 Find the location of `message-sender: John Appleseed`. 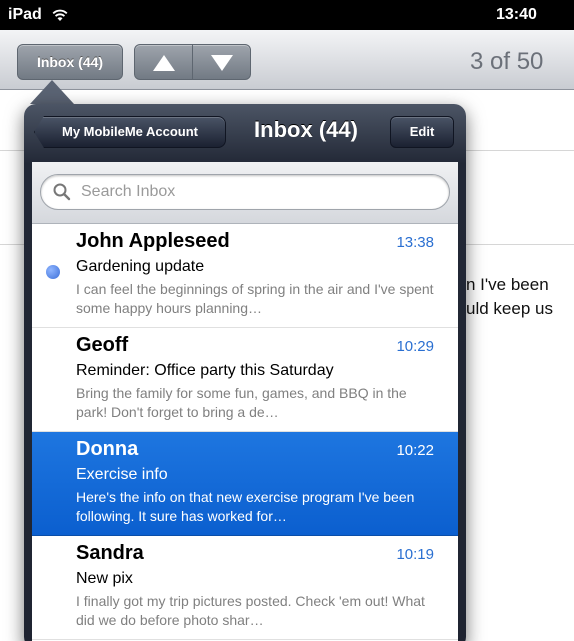

message-sender: John Appleseed is located at coordinates (153, 241).